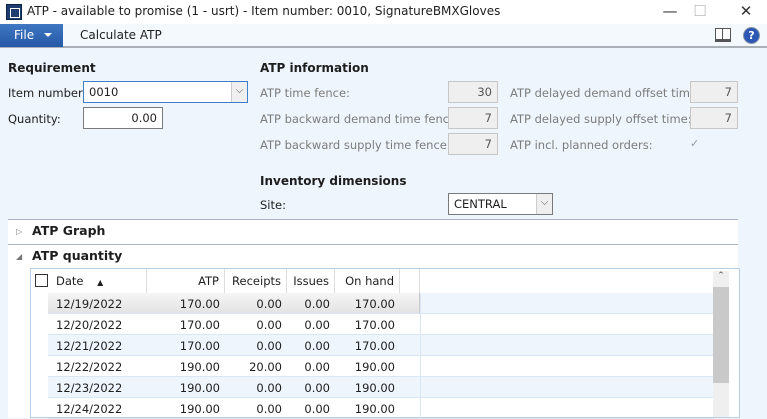 Image resolution: width=767 pixels, height=419 pixels. What do you see at coordinates (256, 281) in the screenshot?
I see `column-header-receipts: Receipts` at bounding box center [256, 281].